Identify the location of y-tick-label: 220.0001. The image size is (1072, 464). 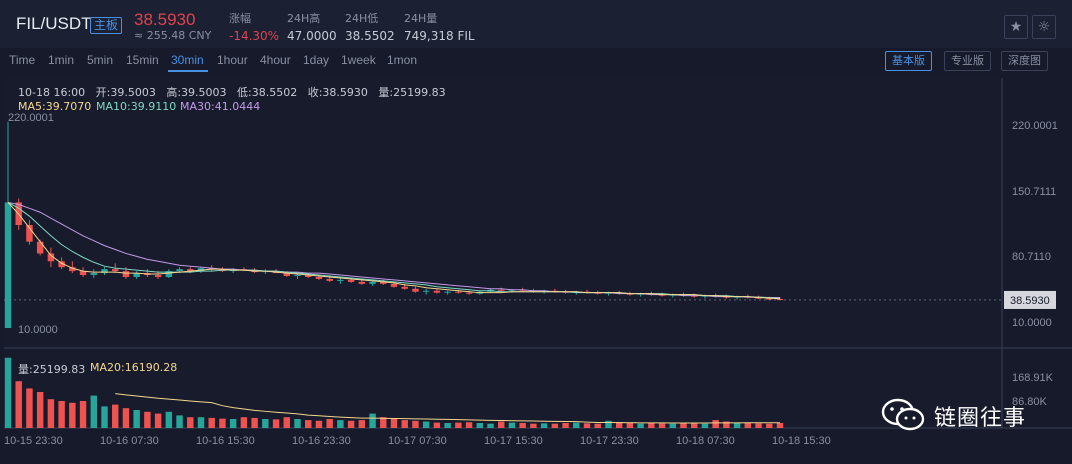
(1035, 126).